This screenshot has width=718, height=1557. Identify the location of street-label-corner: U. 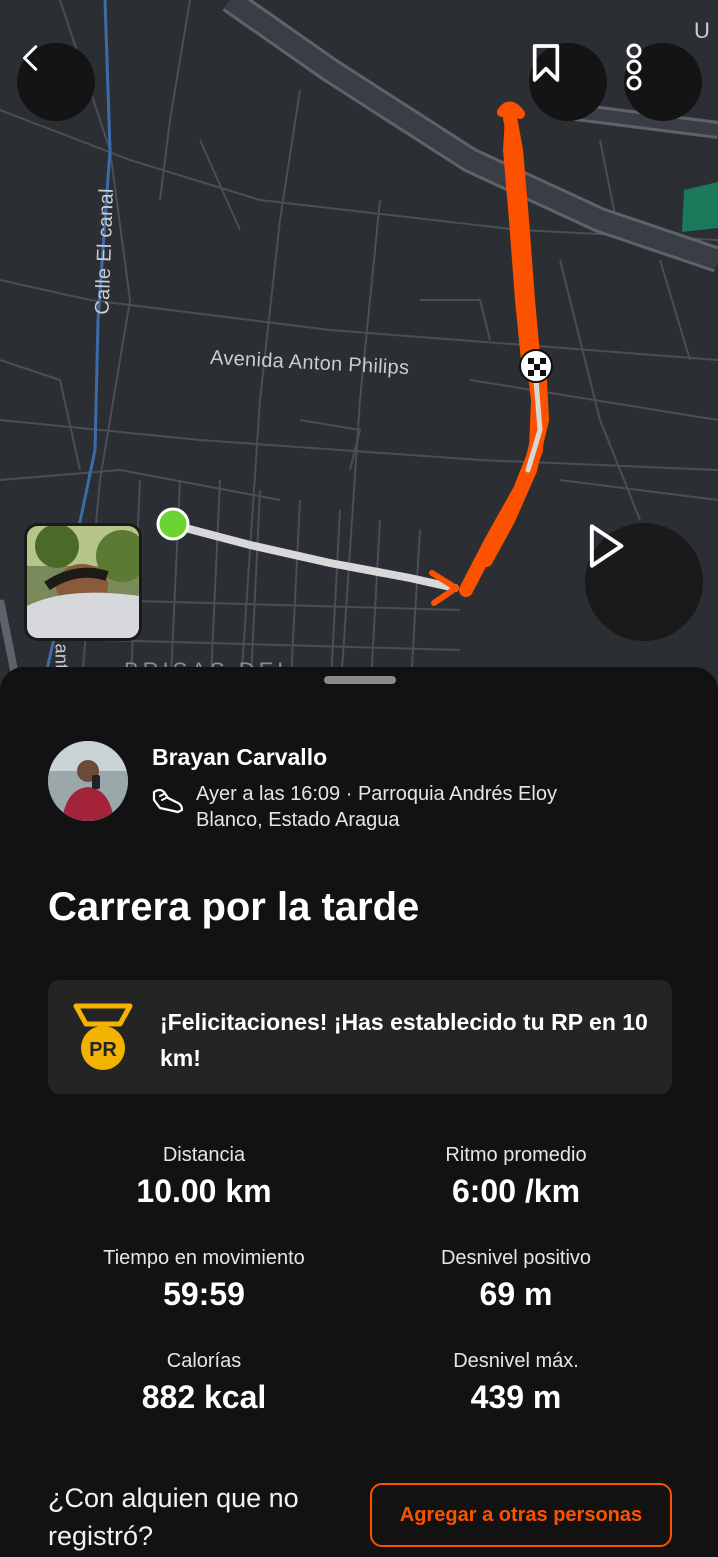
(702, 30).